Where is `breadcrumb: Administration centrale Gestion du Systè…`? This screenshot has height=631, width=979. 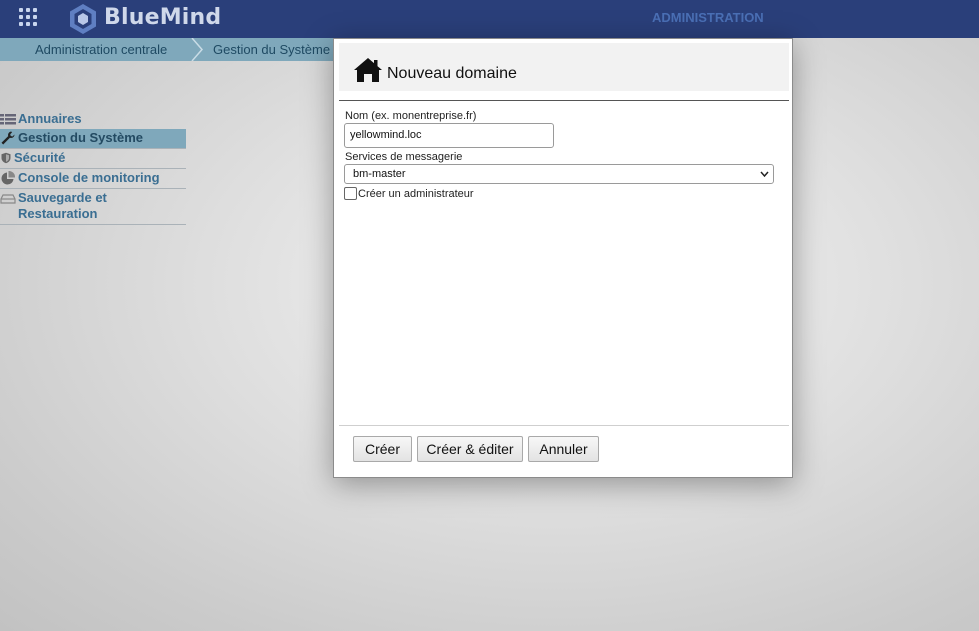 breadcrumb: Administration centrale Gestion du Systè… is located at coordinates (170, 49).